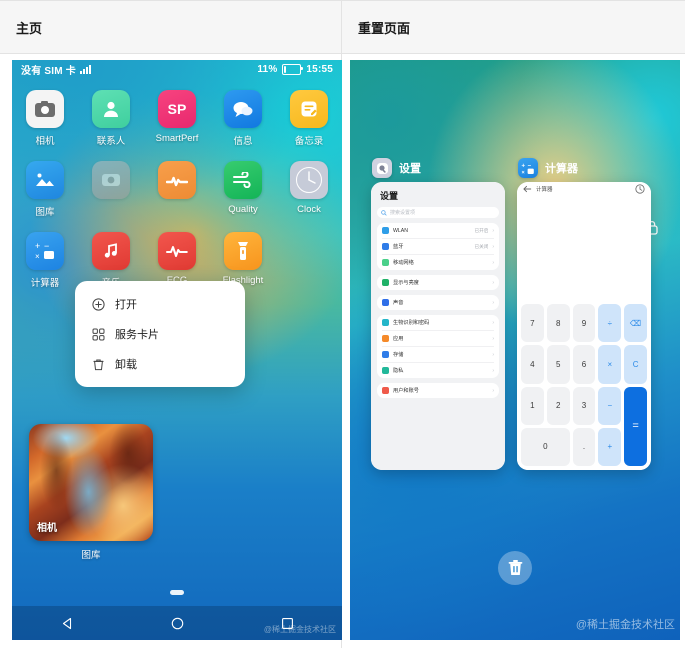 This screenshot has width=685, height=648. I want to click on app-notes: 备忘录, so click(309, 118).